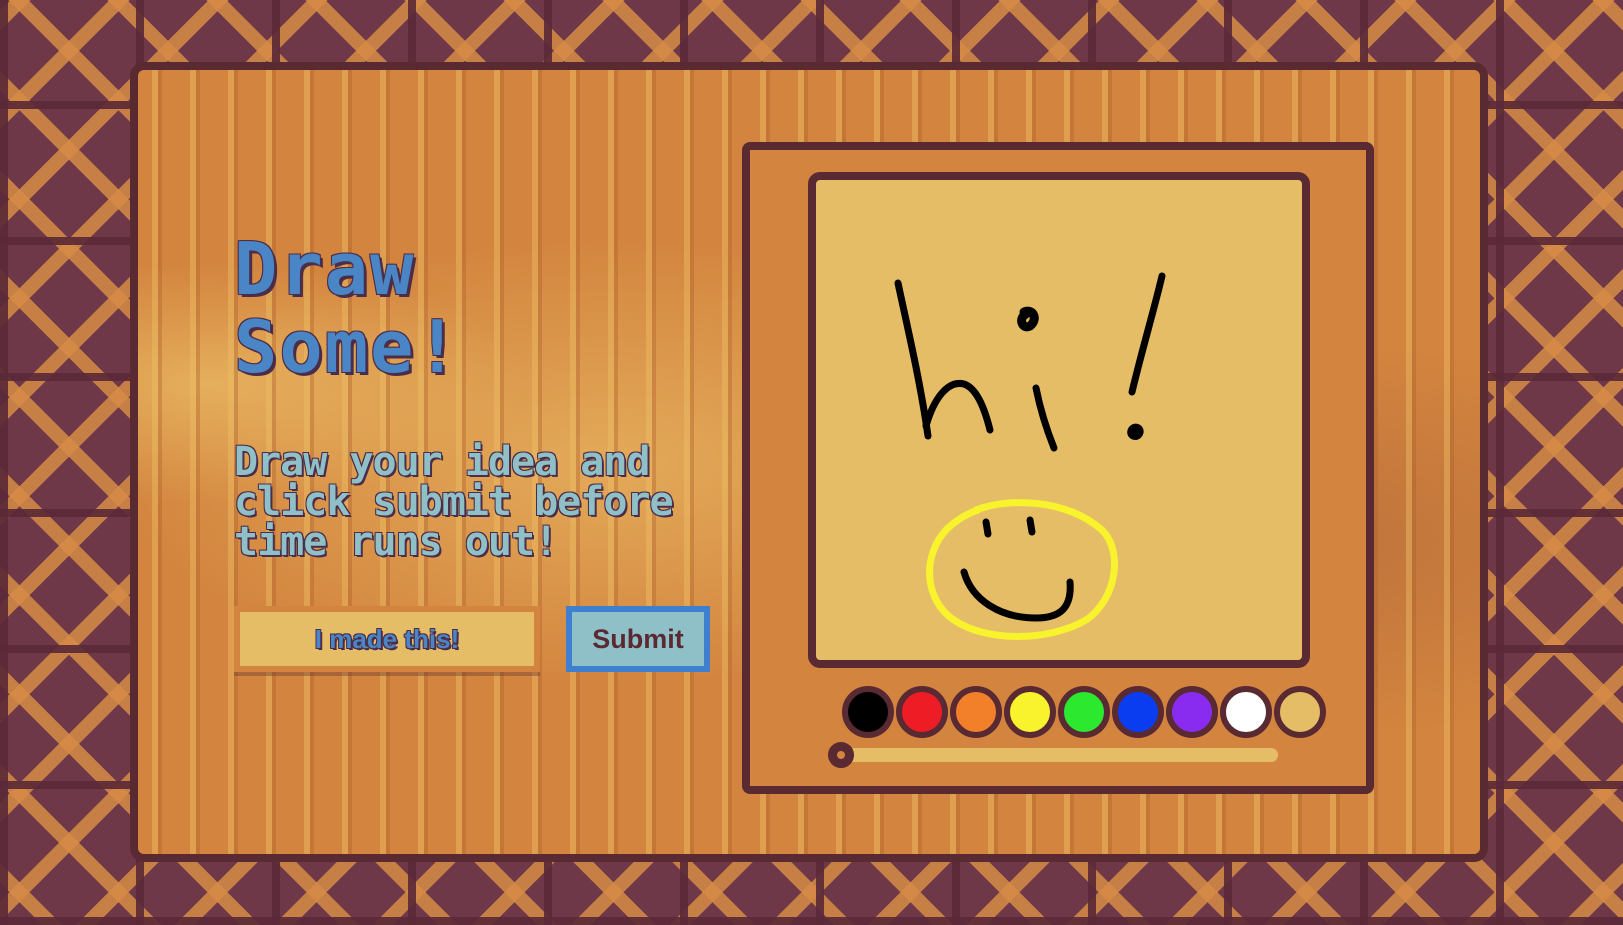 This screenshot has width=1623, height=925. I want to click on color-swatch-blue, so click(1138, 712).